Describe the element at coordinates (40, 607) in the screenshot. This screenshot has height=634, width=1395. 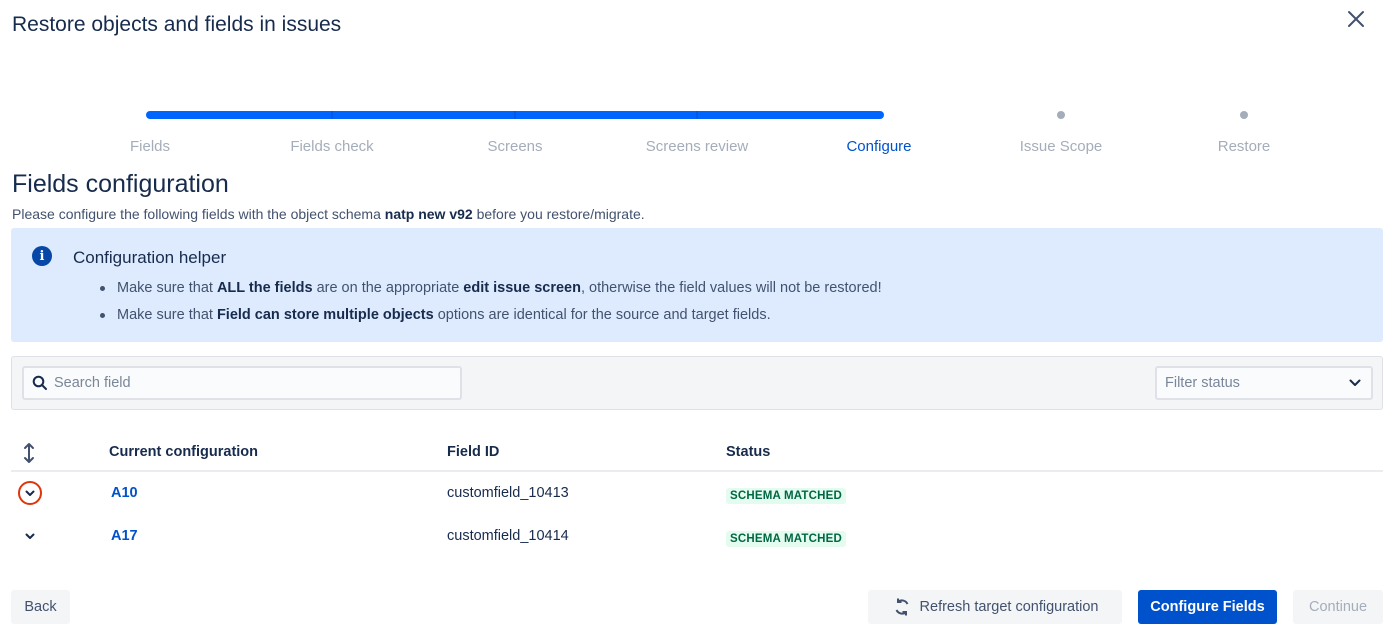
I see `back-button: Back` at that location.